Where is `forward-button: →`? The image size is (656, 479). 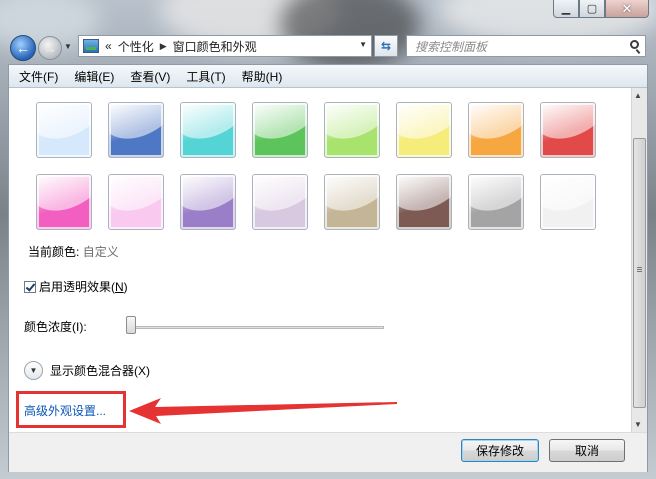
forward-button: → is located at coordinates (50, 48).